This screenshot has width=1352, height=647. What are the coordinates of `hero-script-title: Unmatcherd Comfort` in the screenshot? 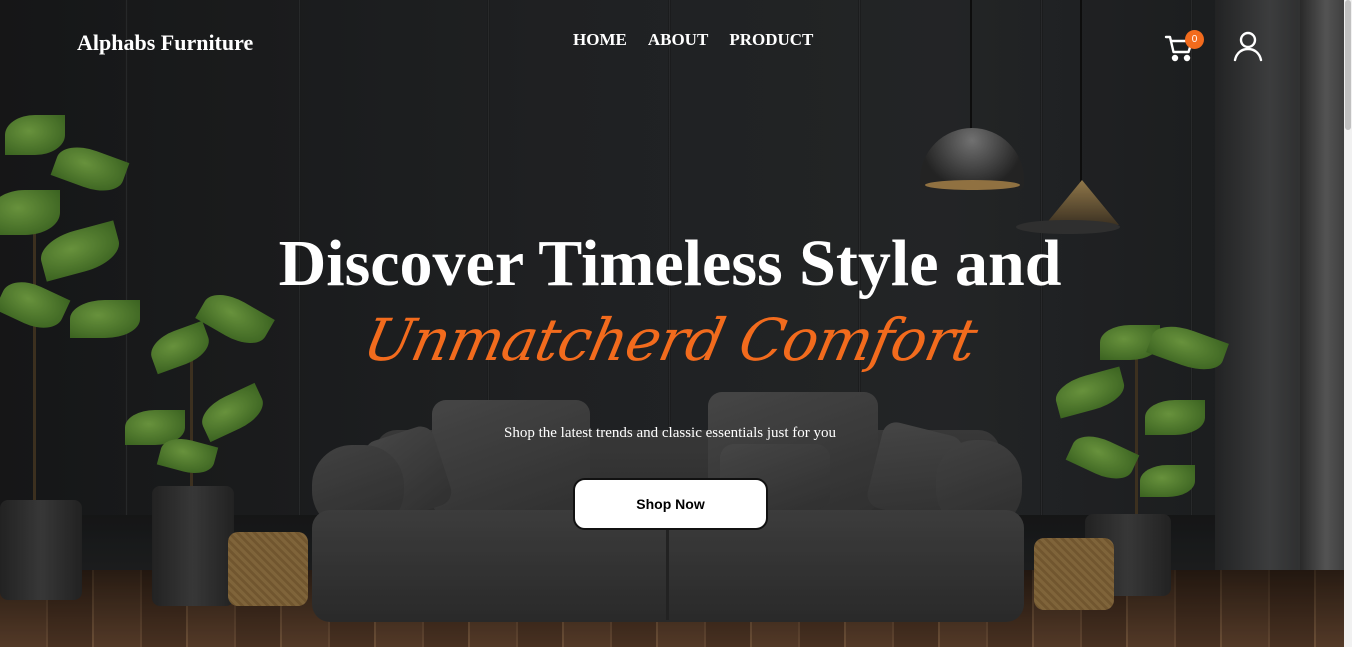 It's located at (670, 340).